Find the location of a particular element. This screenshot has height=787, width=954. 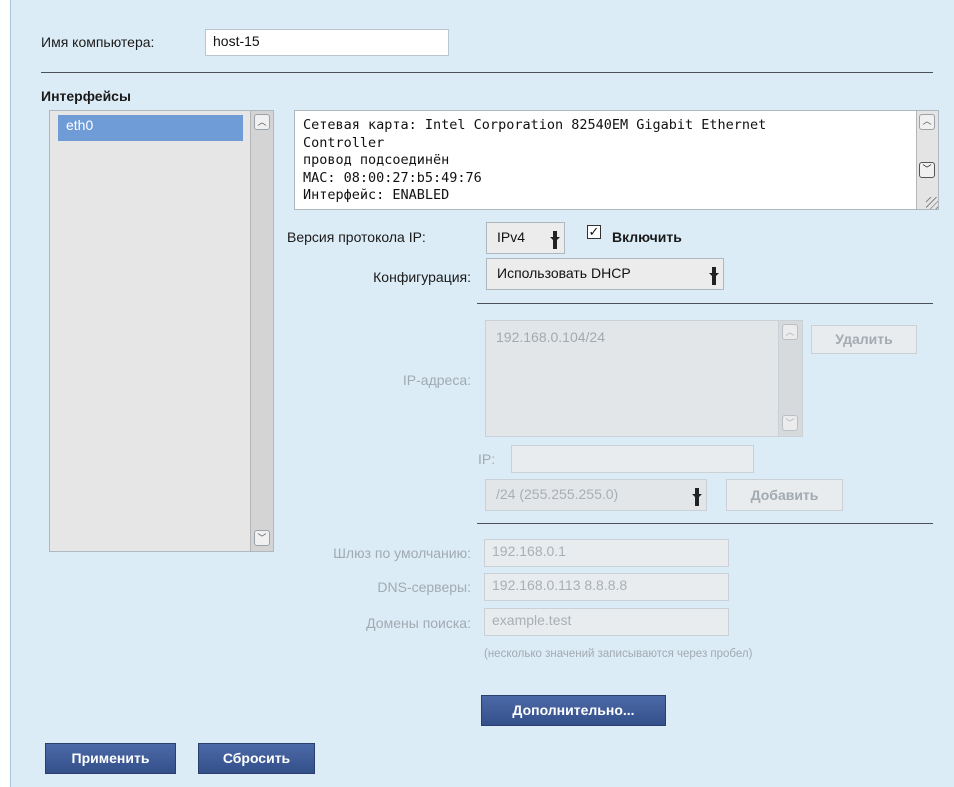

gateway-input: 192.168.0.1 is located at coordinates (606, 553).